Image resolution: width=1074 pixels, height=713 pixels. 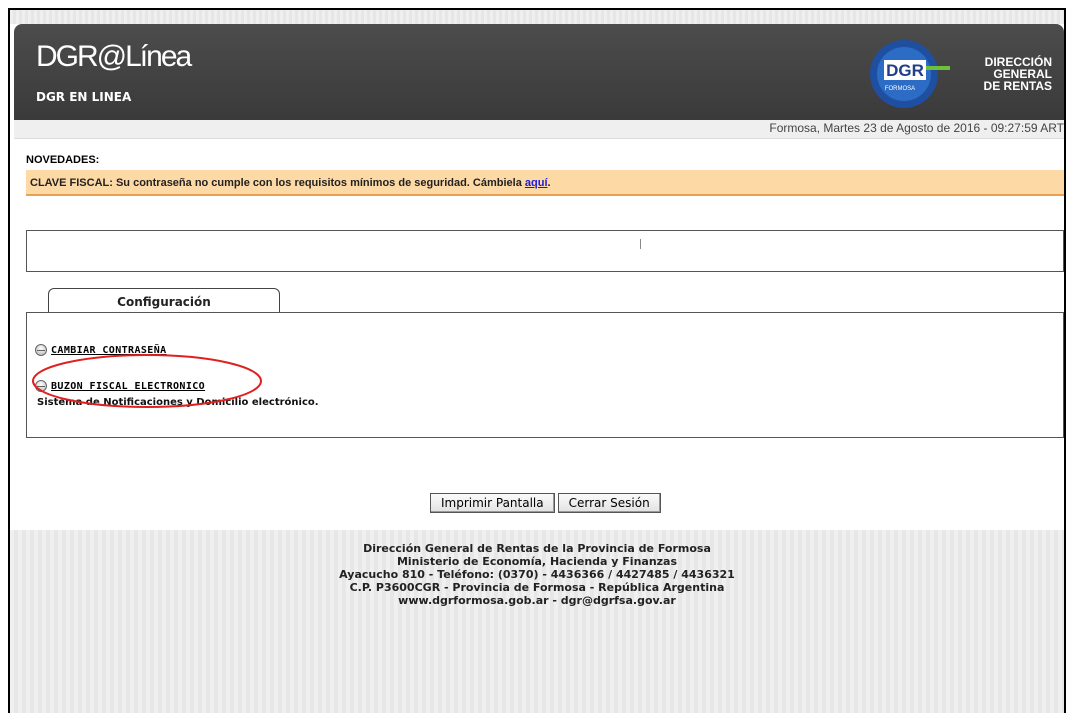 What do you see at coordinates (938, 68) in the screenshot?
I see `logo-green-bar` at bounding box center [938, 68].